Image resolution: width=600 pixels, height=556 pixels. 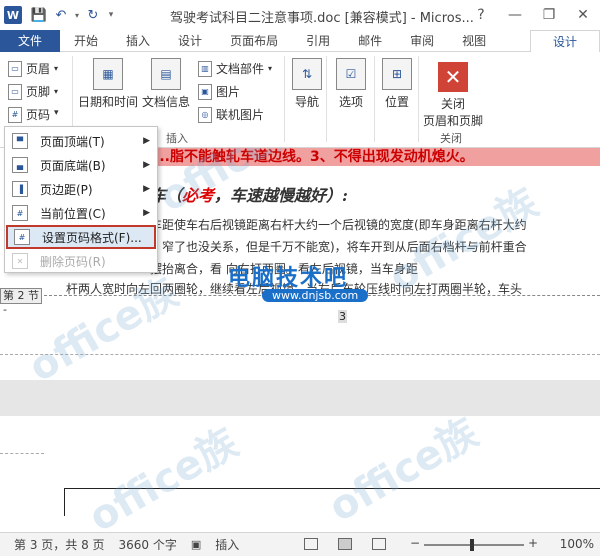 I want to click on heading-post: ，车速越慢越好）:, so click(x=281, y=195).